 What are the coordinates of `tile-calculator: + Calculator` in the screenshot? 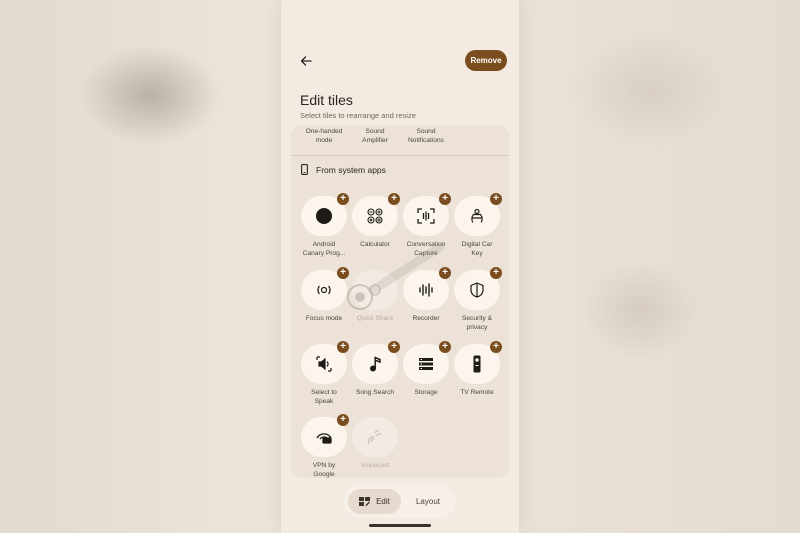 It's located at (375, 221).